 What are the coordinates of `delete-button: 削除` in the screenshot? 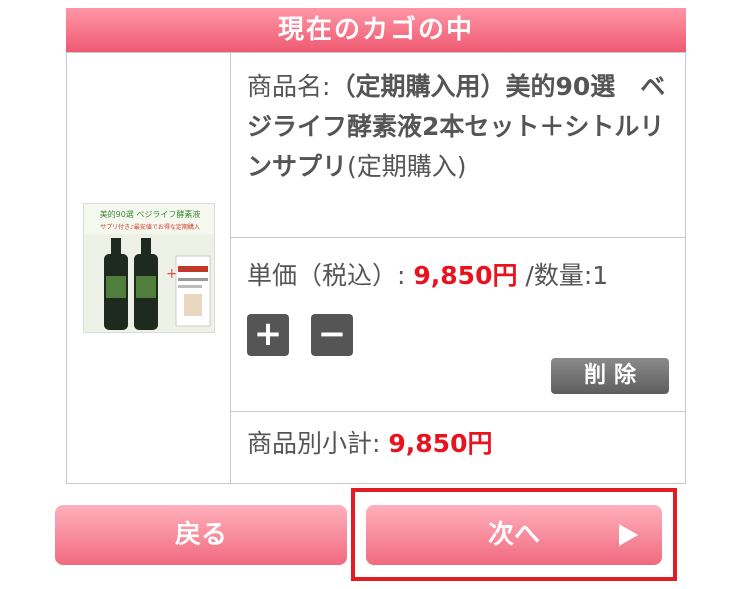 It's located at (610, 376).